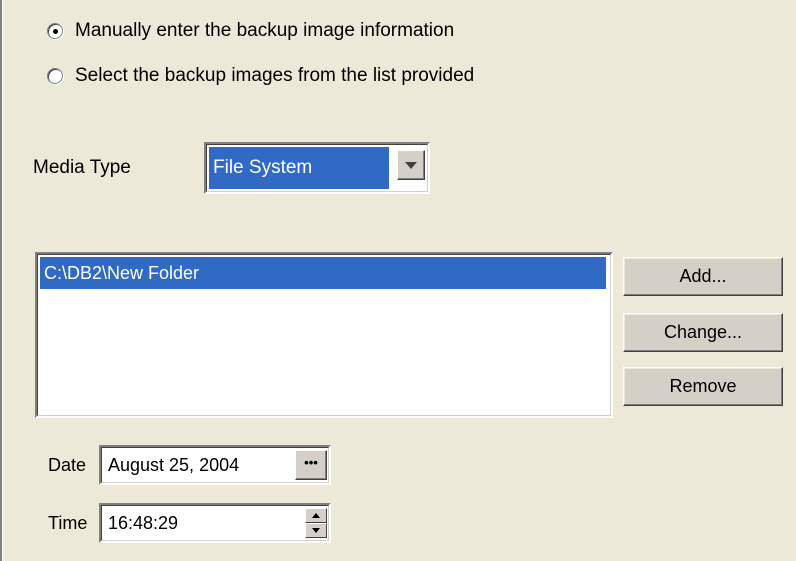 The image size is (796, 561). What do you see at coordinates (323, 273) in the screenshot?
I see `list-item: C:\DB2\New Folder` at bounding box center [323, 273].